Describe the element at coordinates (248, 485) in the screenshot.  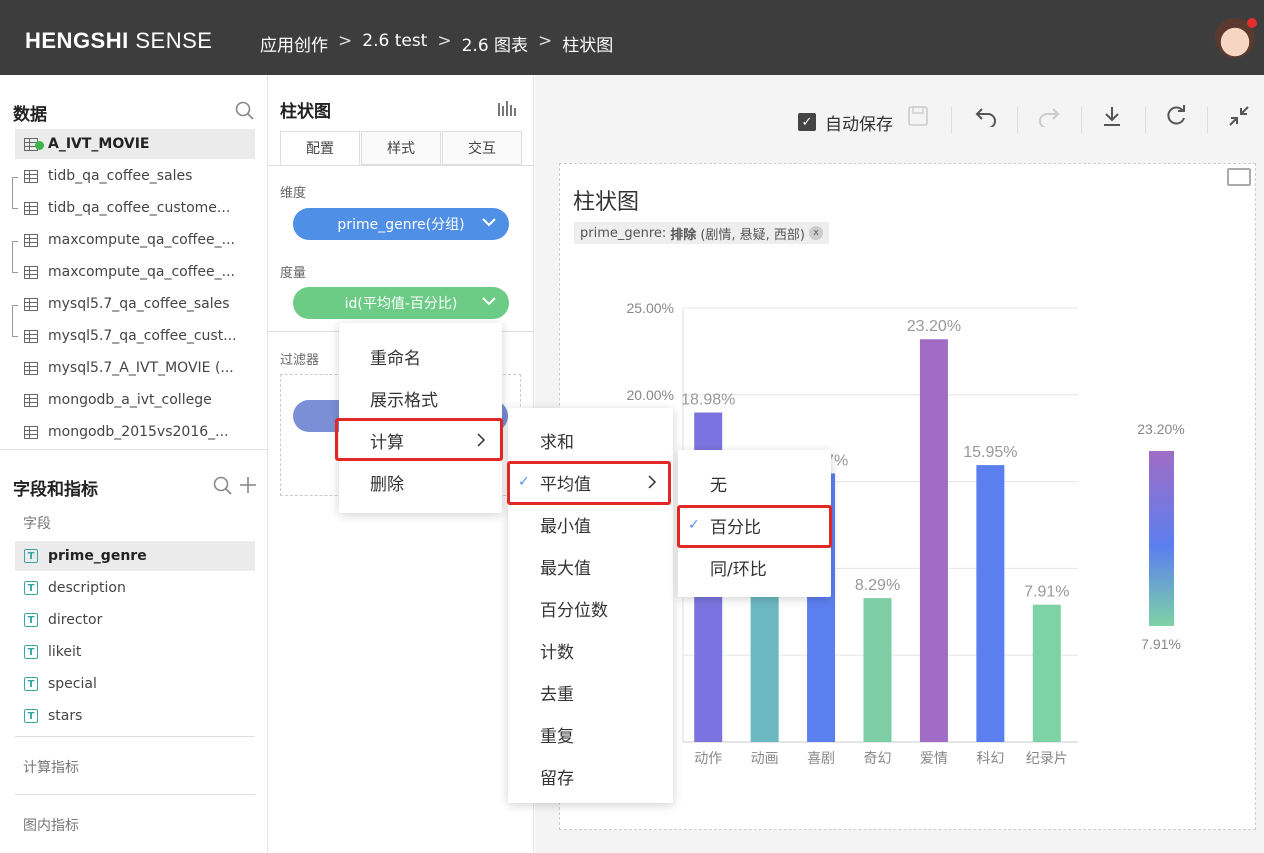
I see `add-icon` at that location.